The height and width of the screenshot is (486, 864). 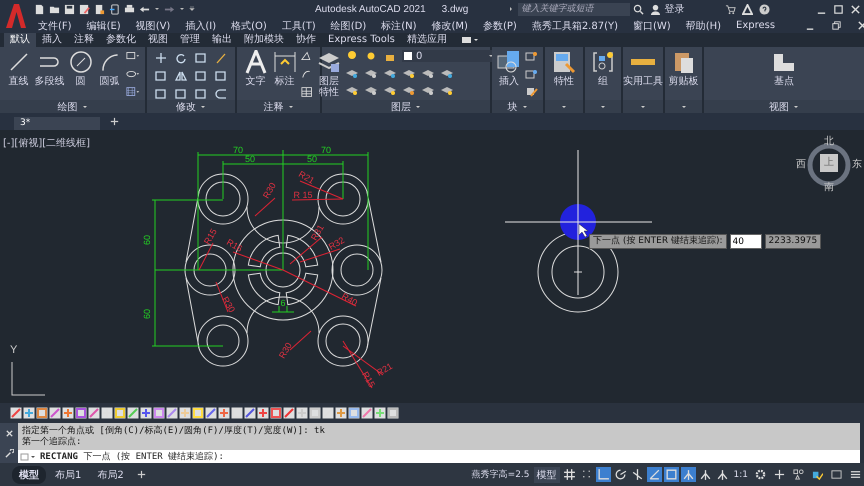 What do you see at coordinates (201, 76) in the screenshot?
I see `fillet-icon` at bounding box center [201, 76].